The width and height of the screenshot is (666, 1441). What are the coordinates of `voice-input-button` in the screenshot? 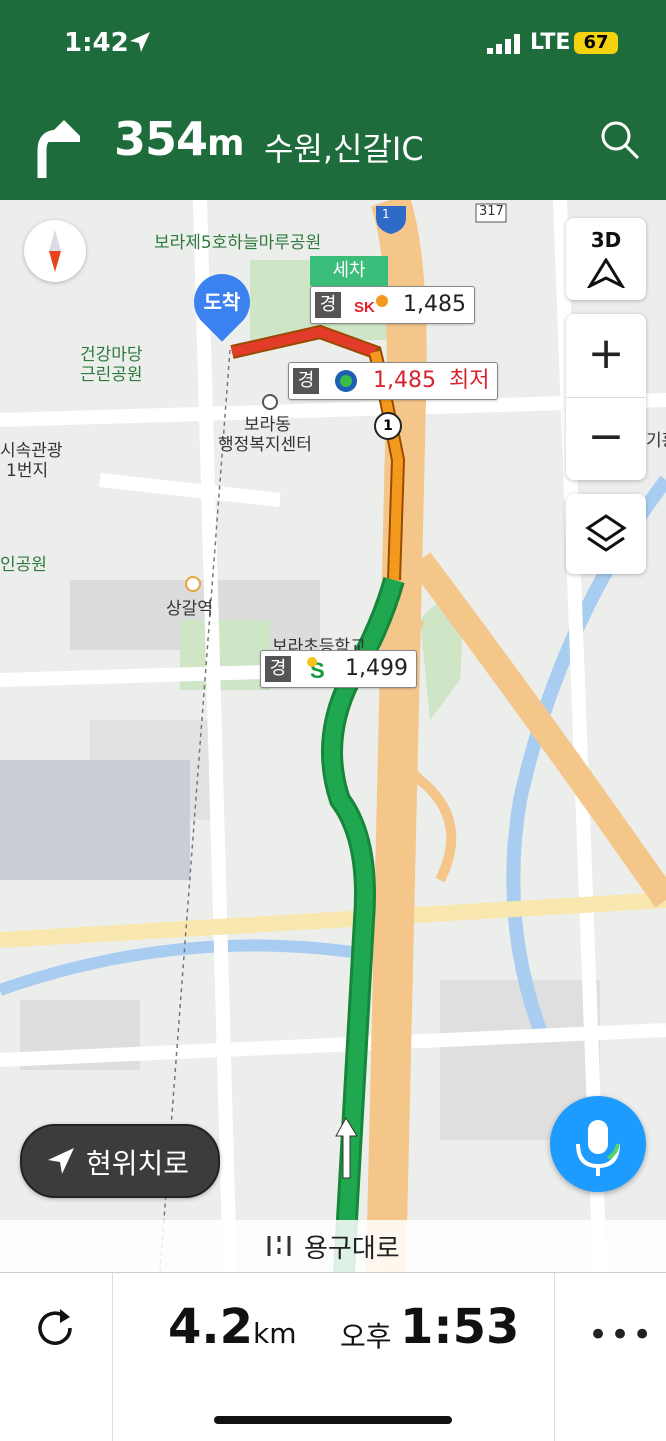 It's located at (598, 1144).